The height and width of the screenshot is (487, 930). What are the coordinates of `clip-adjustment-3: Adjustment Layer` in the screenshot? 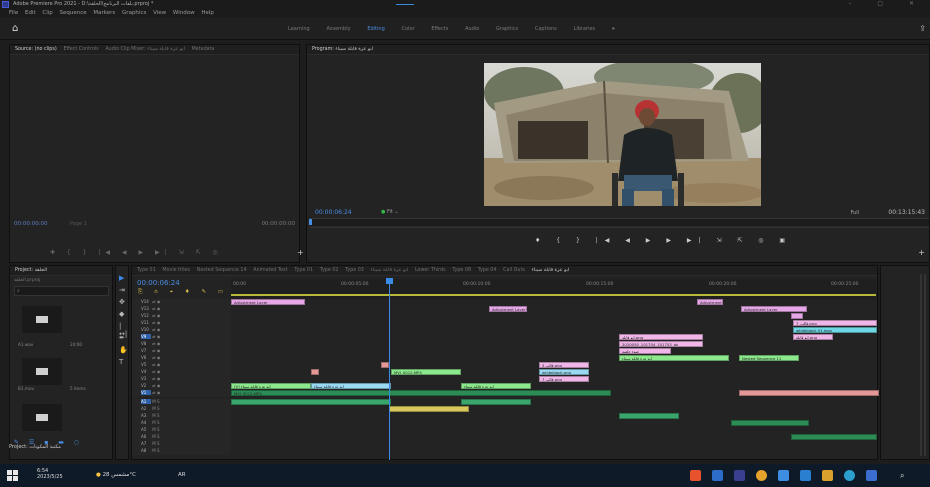 It's located at (508, 309).